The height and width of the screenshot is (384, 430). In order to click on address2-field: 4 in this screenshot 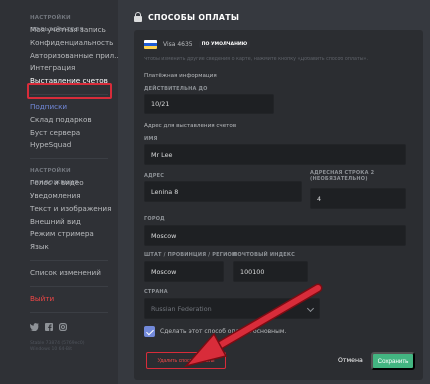, I will do `click(358, 198)`.